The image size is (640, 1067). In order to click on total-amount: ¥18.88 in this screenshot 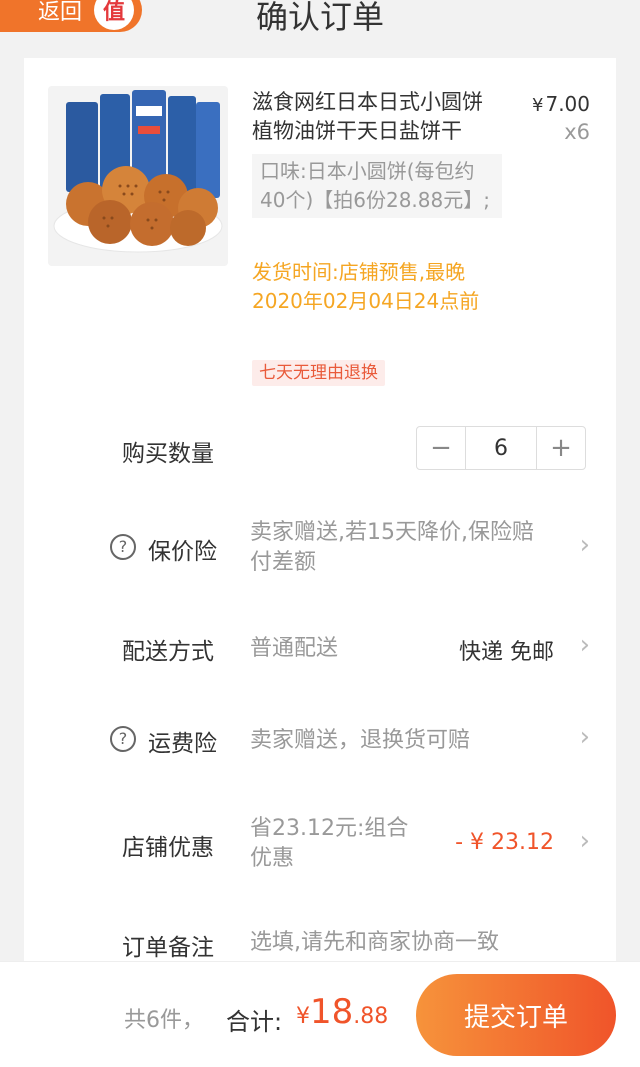, I will do `click(342, 1012)`.